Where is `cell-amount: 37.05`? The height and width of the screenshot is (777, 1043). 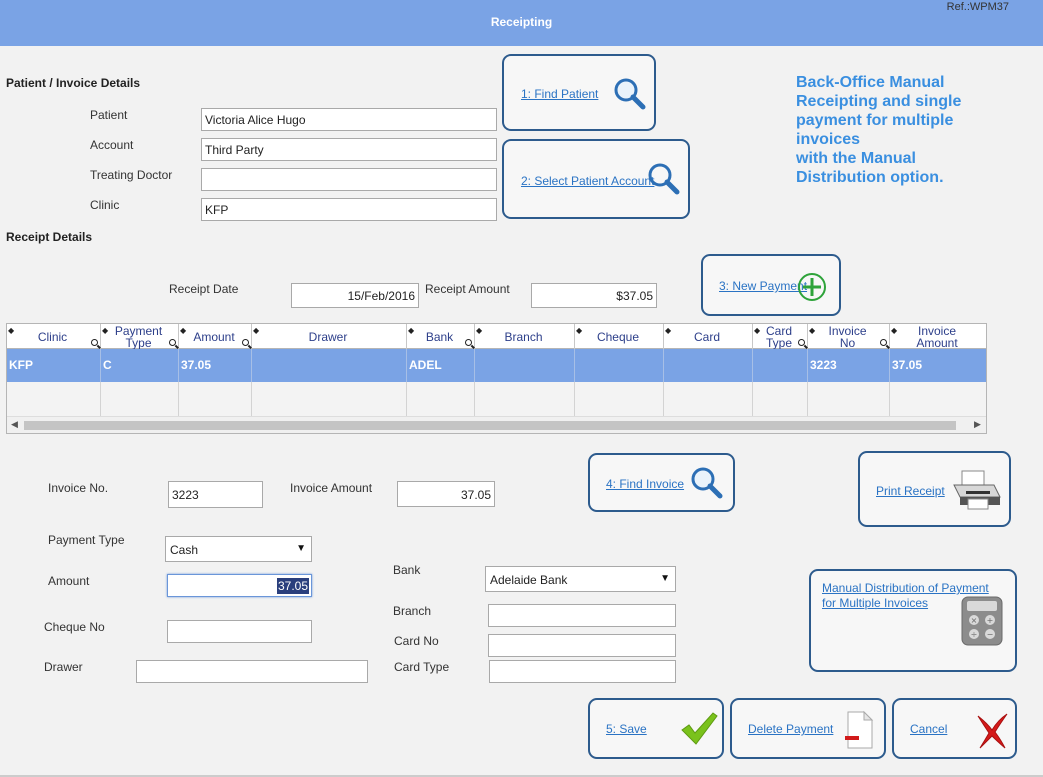 cell-amount: 37.05 is located at coordinates (215, 365).